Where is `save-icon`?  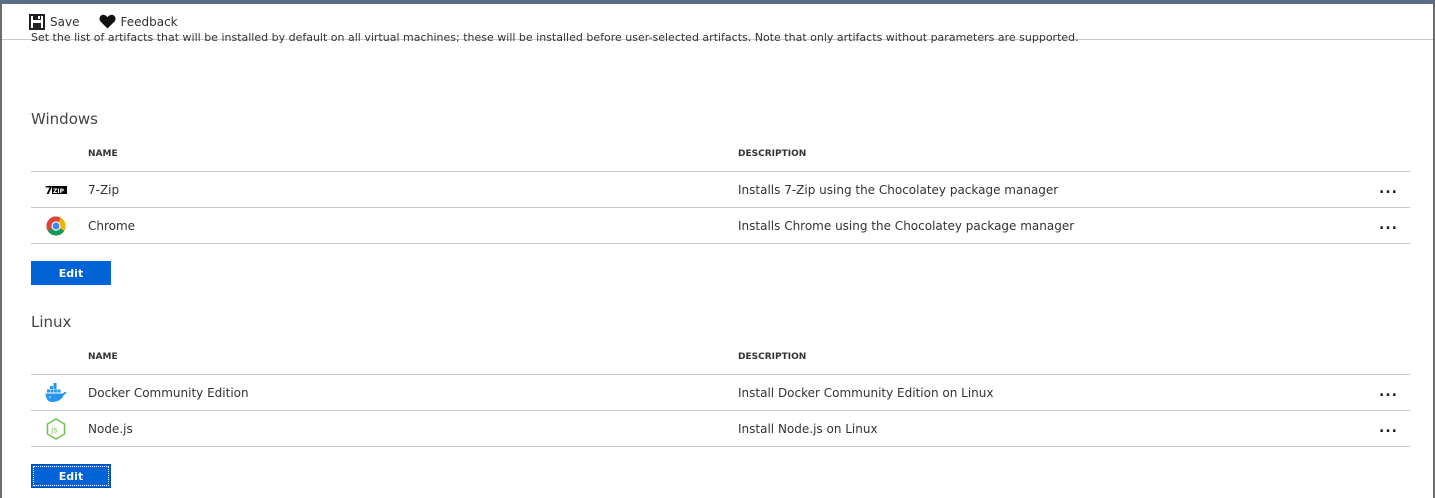
save-icon is located at coordinates (37, 22).